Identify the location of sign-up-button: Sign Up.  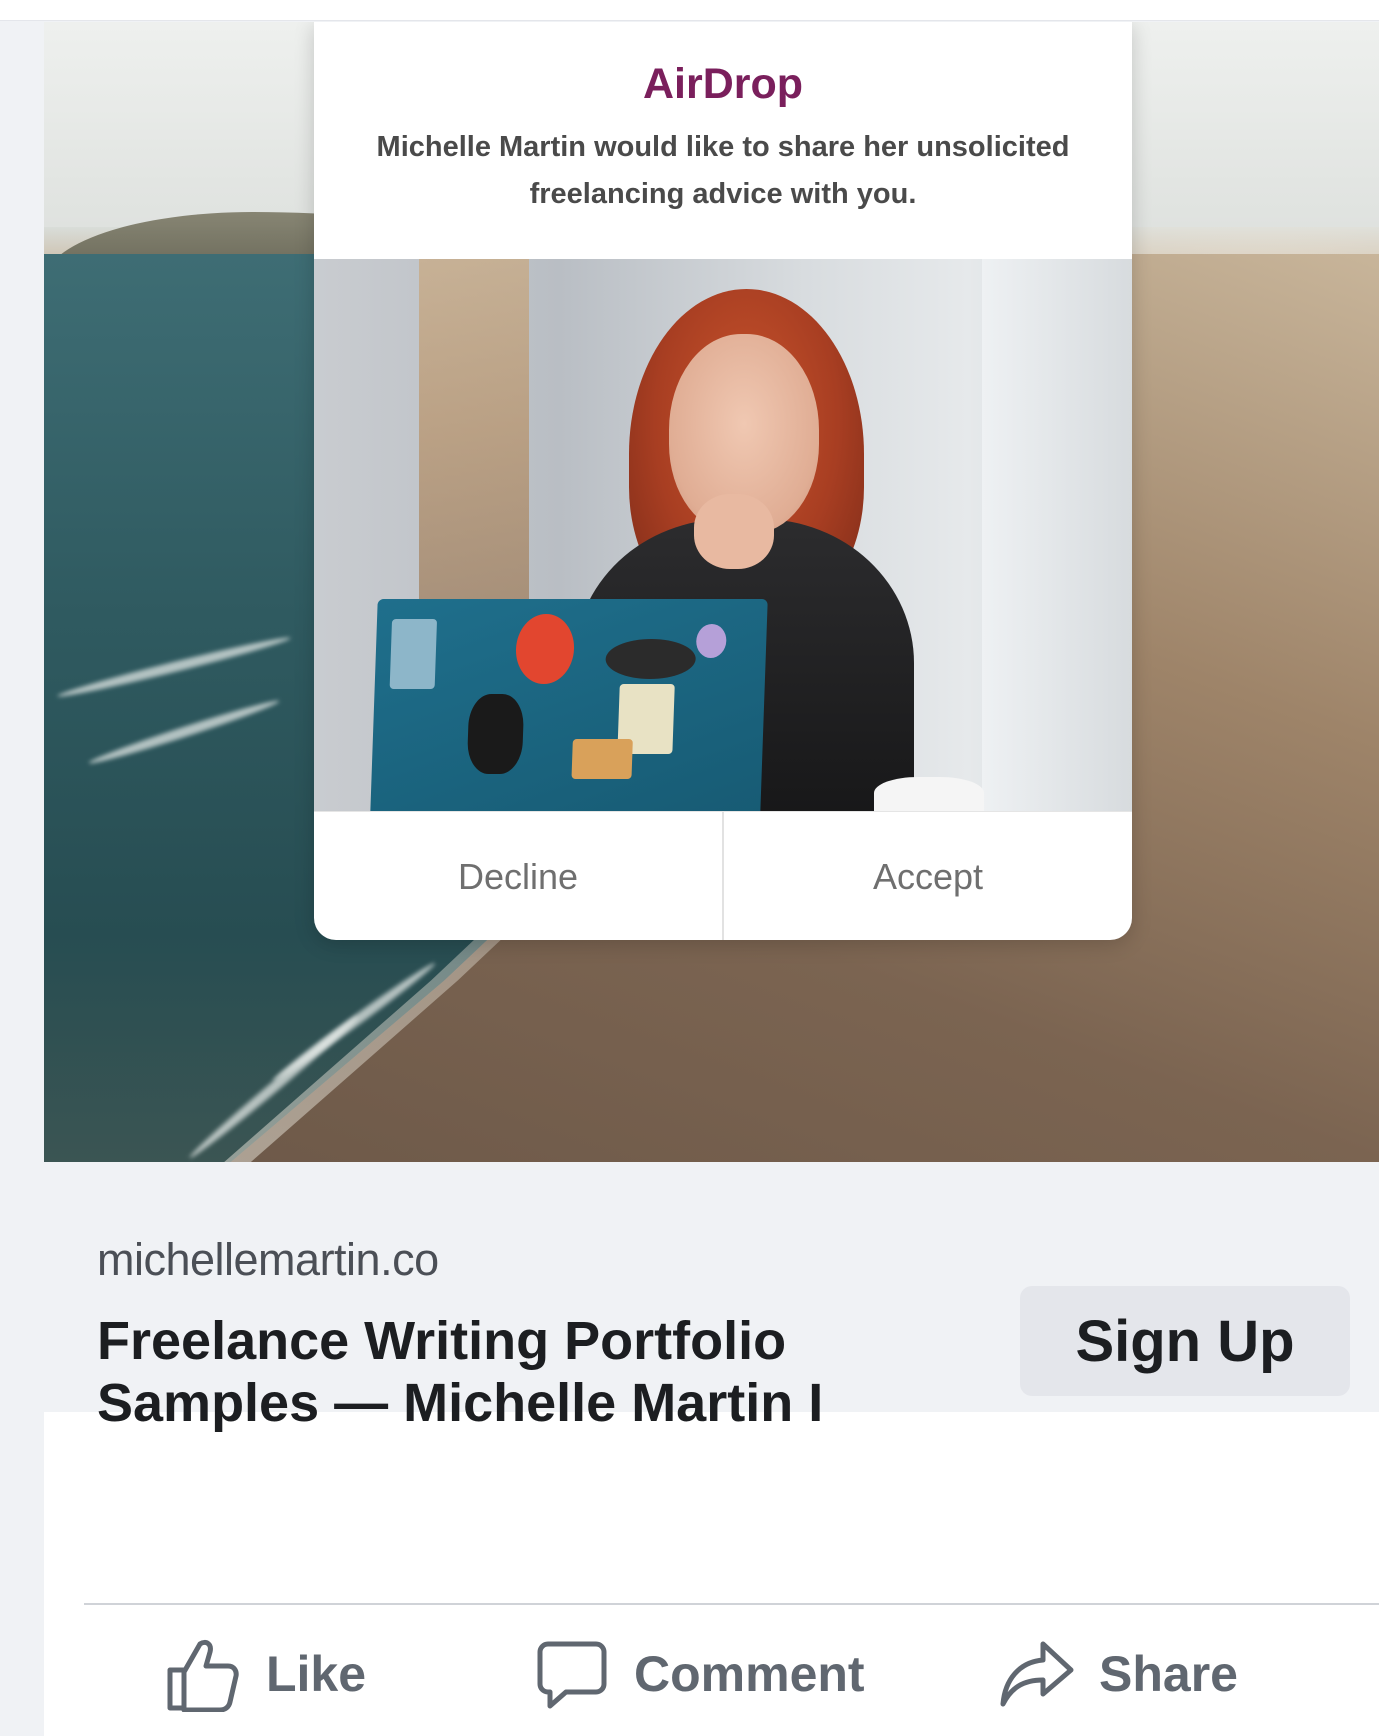
(1185, 1341).